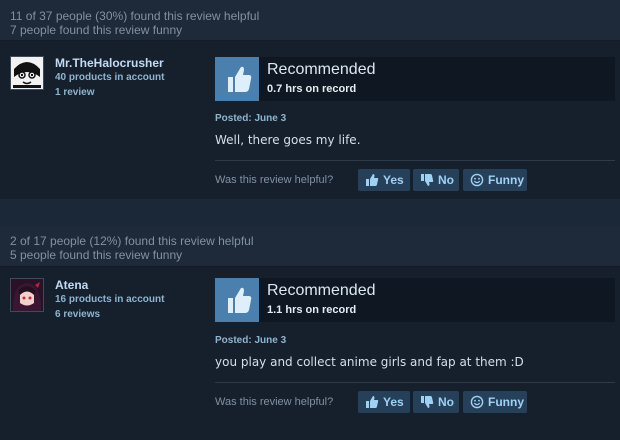 This screenshot has height=440, width=620. I want to click on products-count-link: 40 products in account, so click(109, 77).